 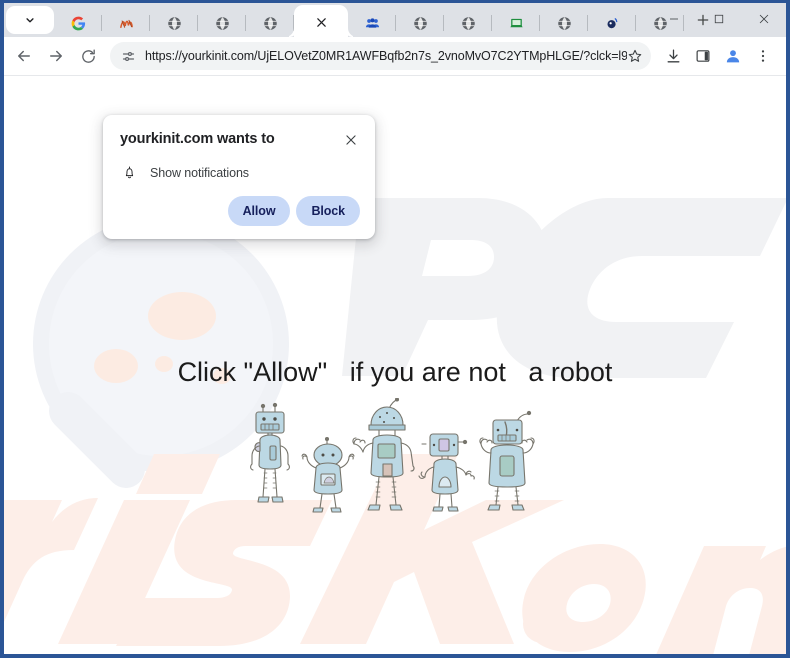 I want to click on permission-item-label: Show notifications, so click(x=199, y=172).